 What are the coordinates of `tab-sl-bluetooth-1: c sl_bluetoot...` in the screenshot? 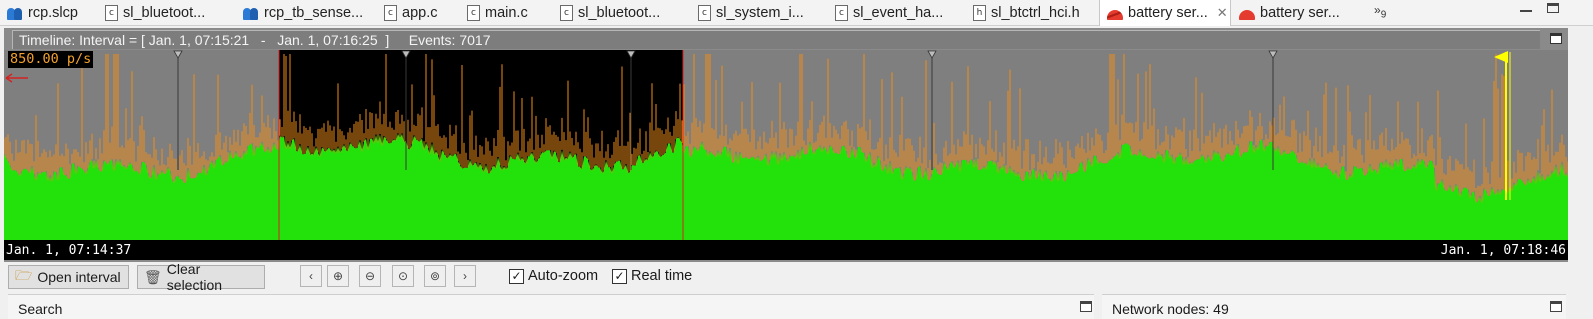 It's located at (164, 13).